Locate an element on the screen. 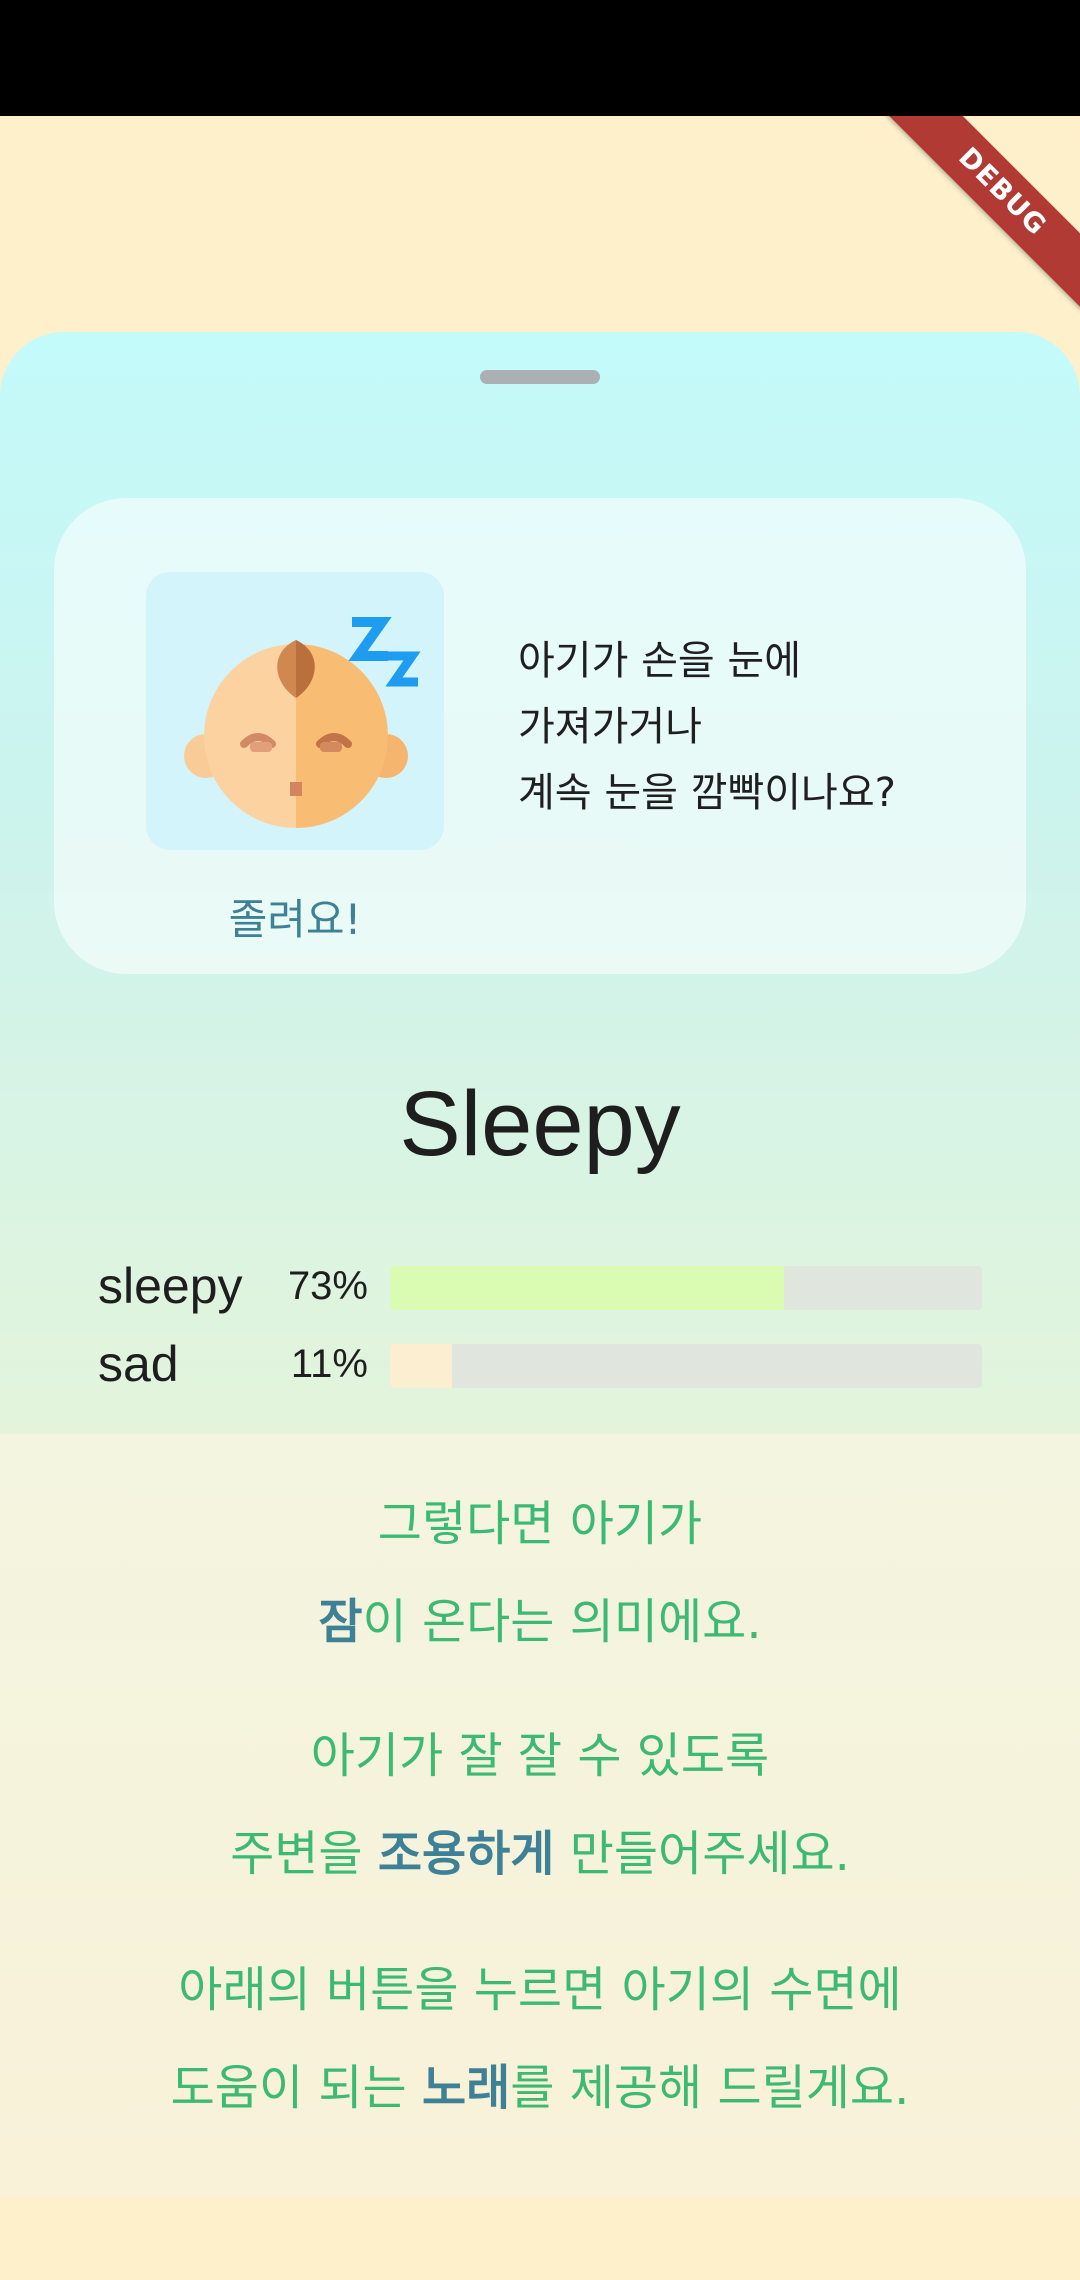 This screenshot has width=1080, height=2280. stat-name: sleepy is located at coordinates (170, 1286).